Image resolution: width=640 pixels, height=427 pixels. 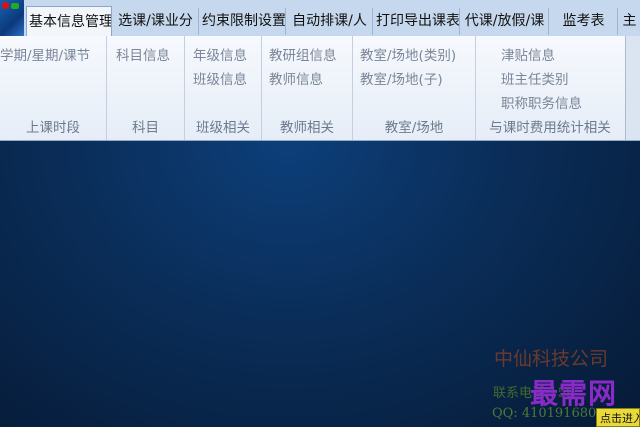 What do you see at coordinates (69, 21) in the screenshot?
I see `tab-basic-info: 基本信息管理` at bounding box center [69, 21].